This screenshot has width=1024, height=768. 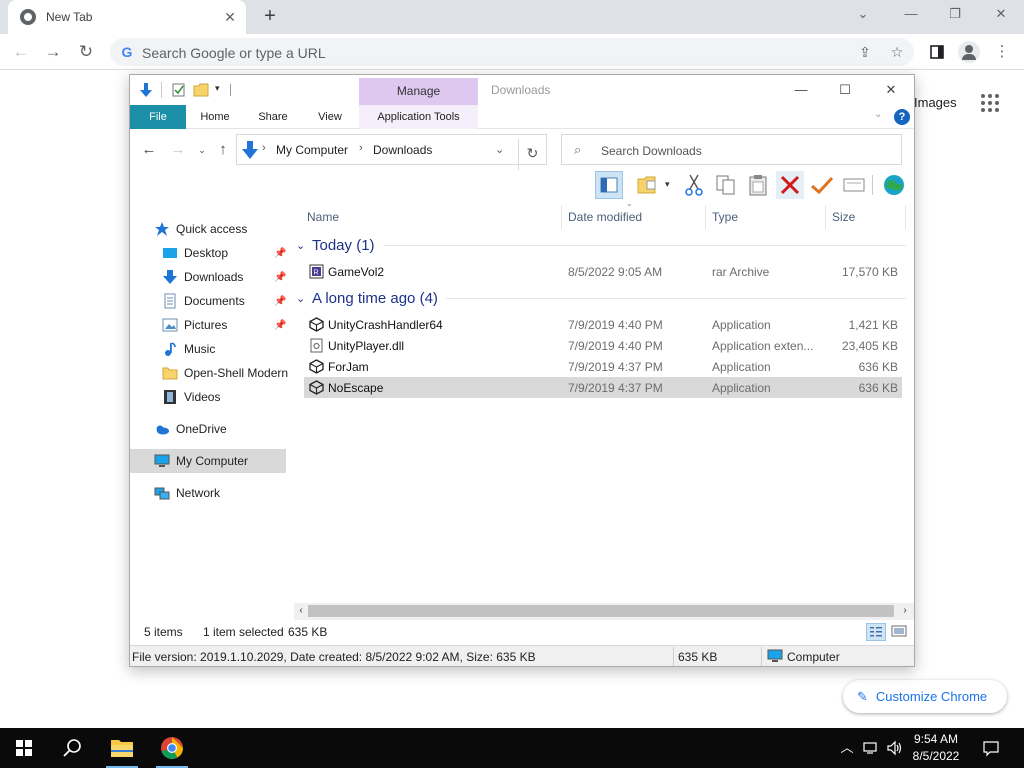 I want to click on status-bar: 5 items 1 item selected 635 KB, so click(x=522, y=631).